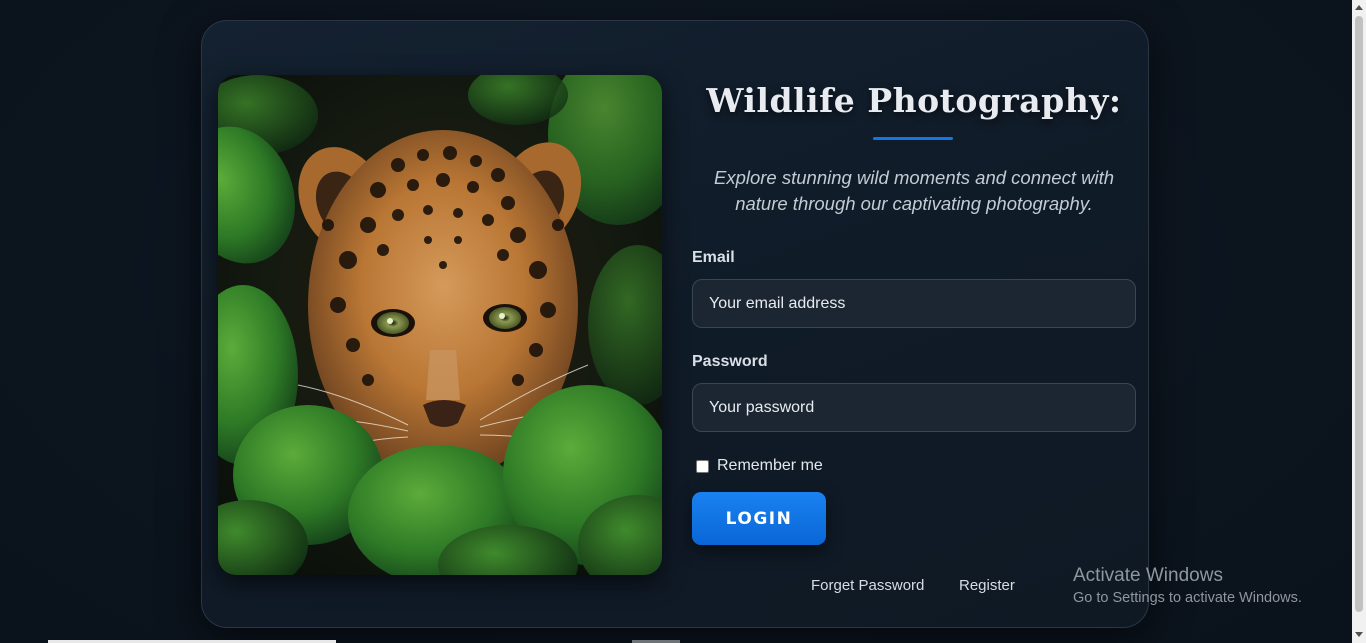  I want to click on register-link: Register, so click(987, 585).